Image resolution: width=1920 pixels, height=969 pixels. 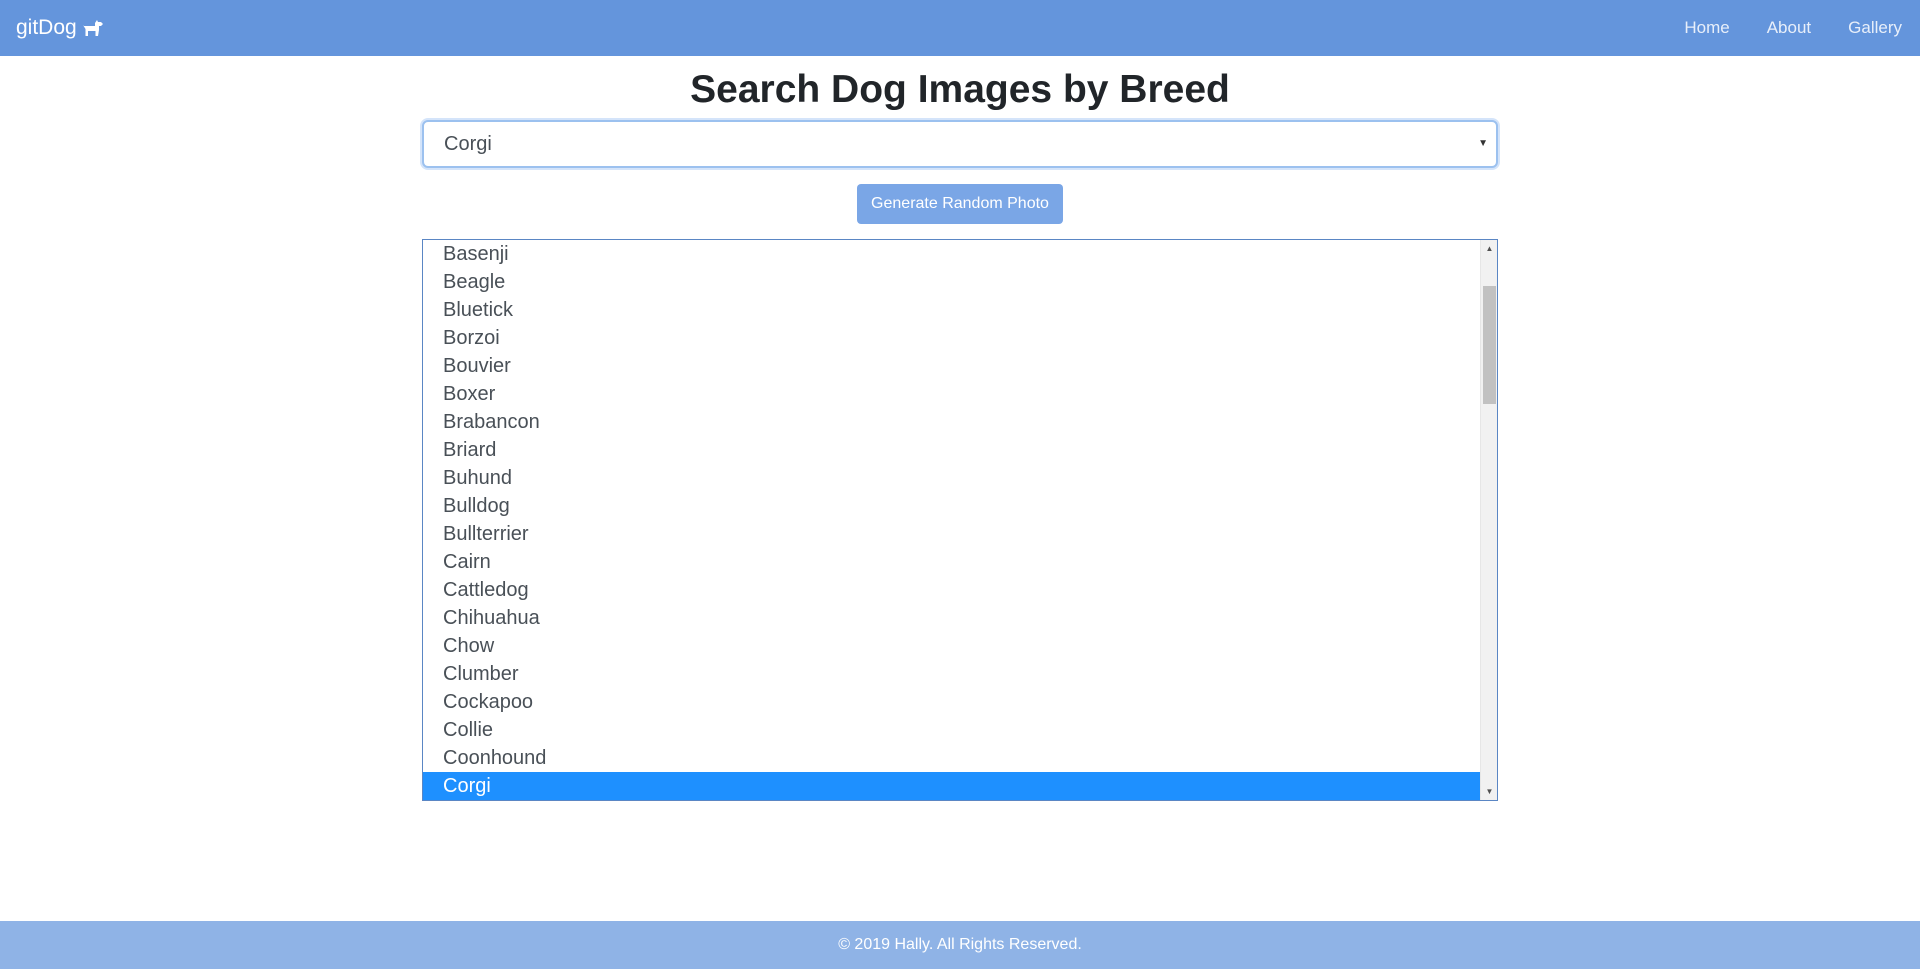 What do you see at coordinates (951, 674) in the screenshot?
I see `breed-list-item: Clumber` at bounding box center [951, 674].